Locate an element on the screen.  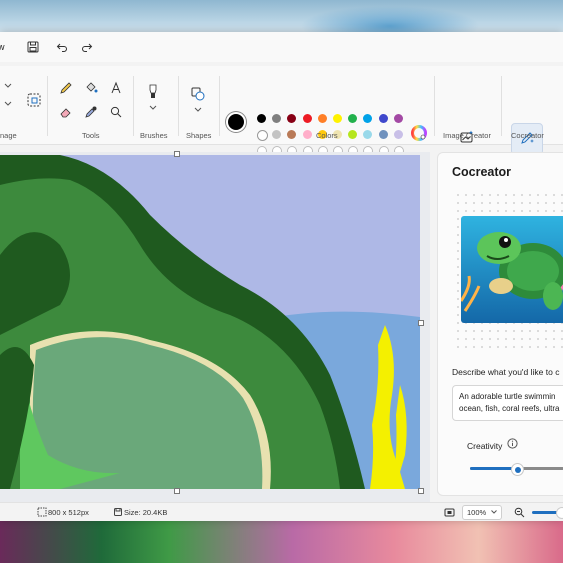
creativity-slider-thumb is located at coordinates (517, 469).